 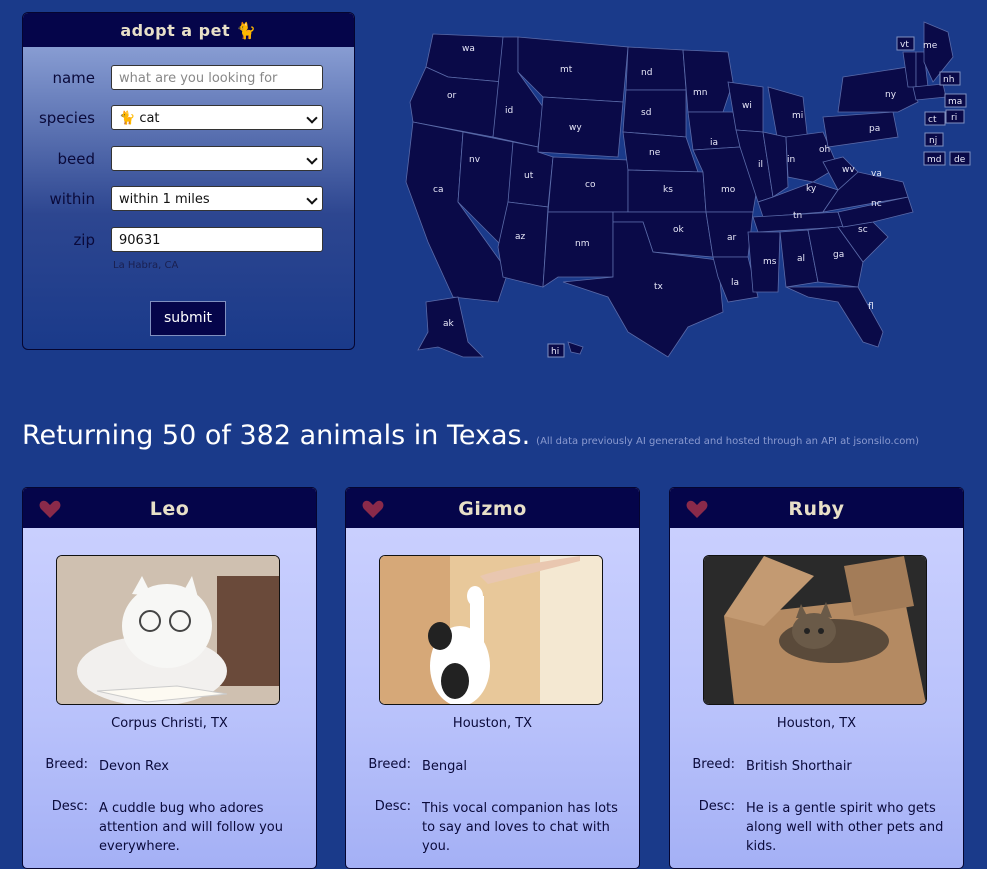 What do you see at coordinates (575, 348) in the screenshot?
I see `state-hi` at bounding box center [575, 348].